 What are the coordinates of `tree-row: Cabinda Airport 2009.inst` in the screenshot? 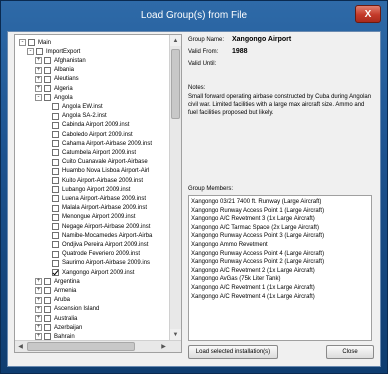 It's located at (86, 125).